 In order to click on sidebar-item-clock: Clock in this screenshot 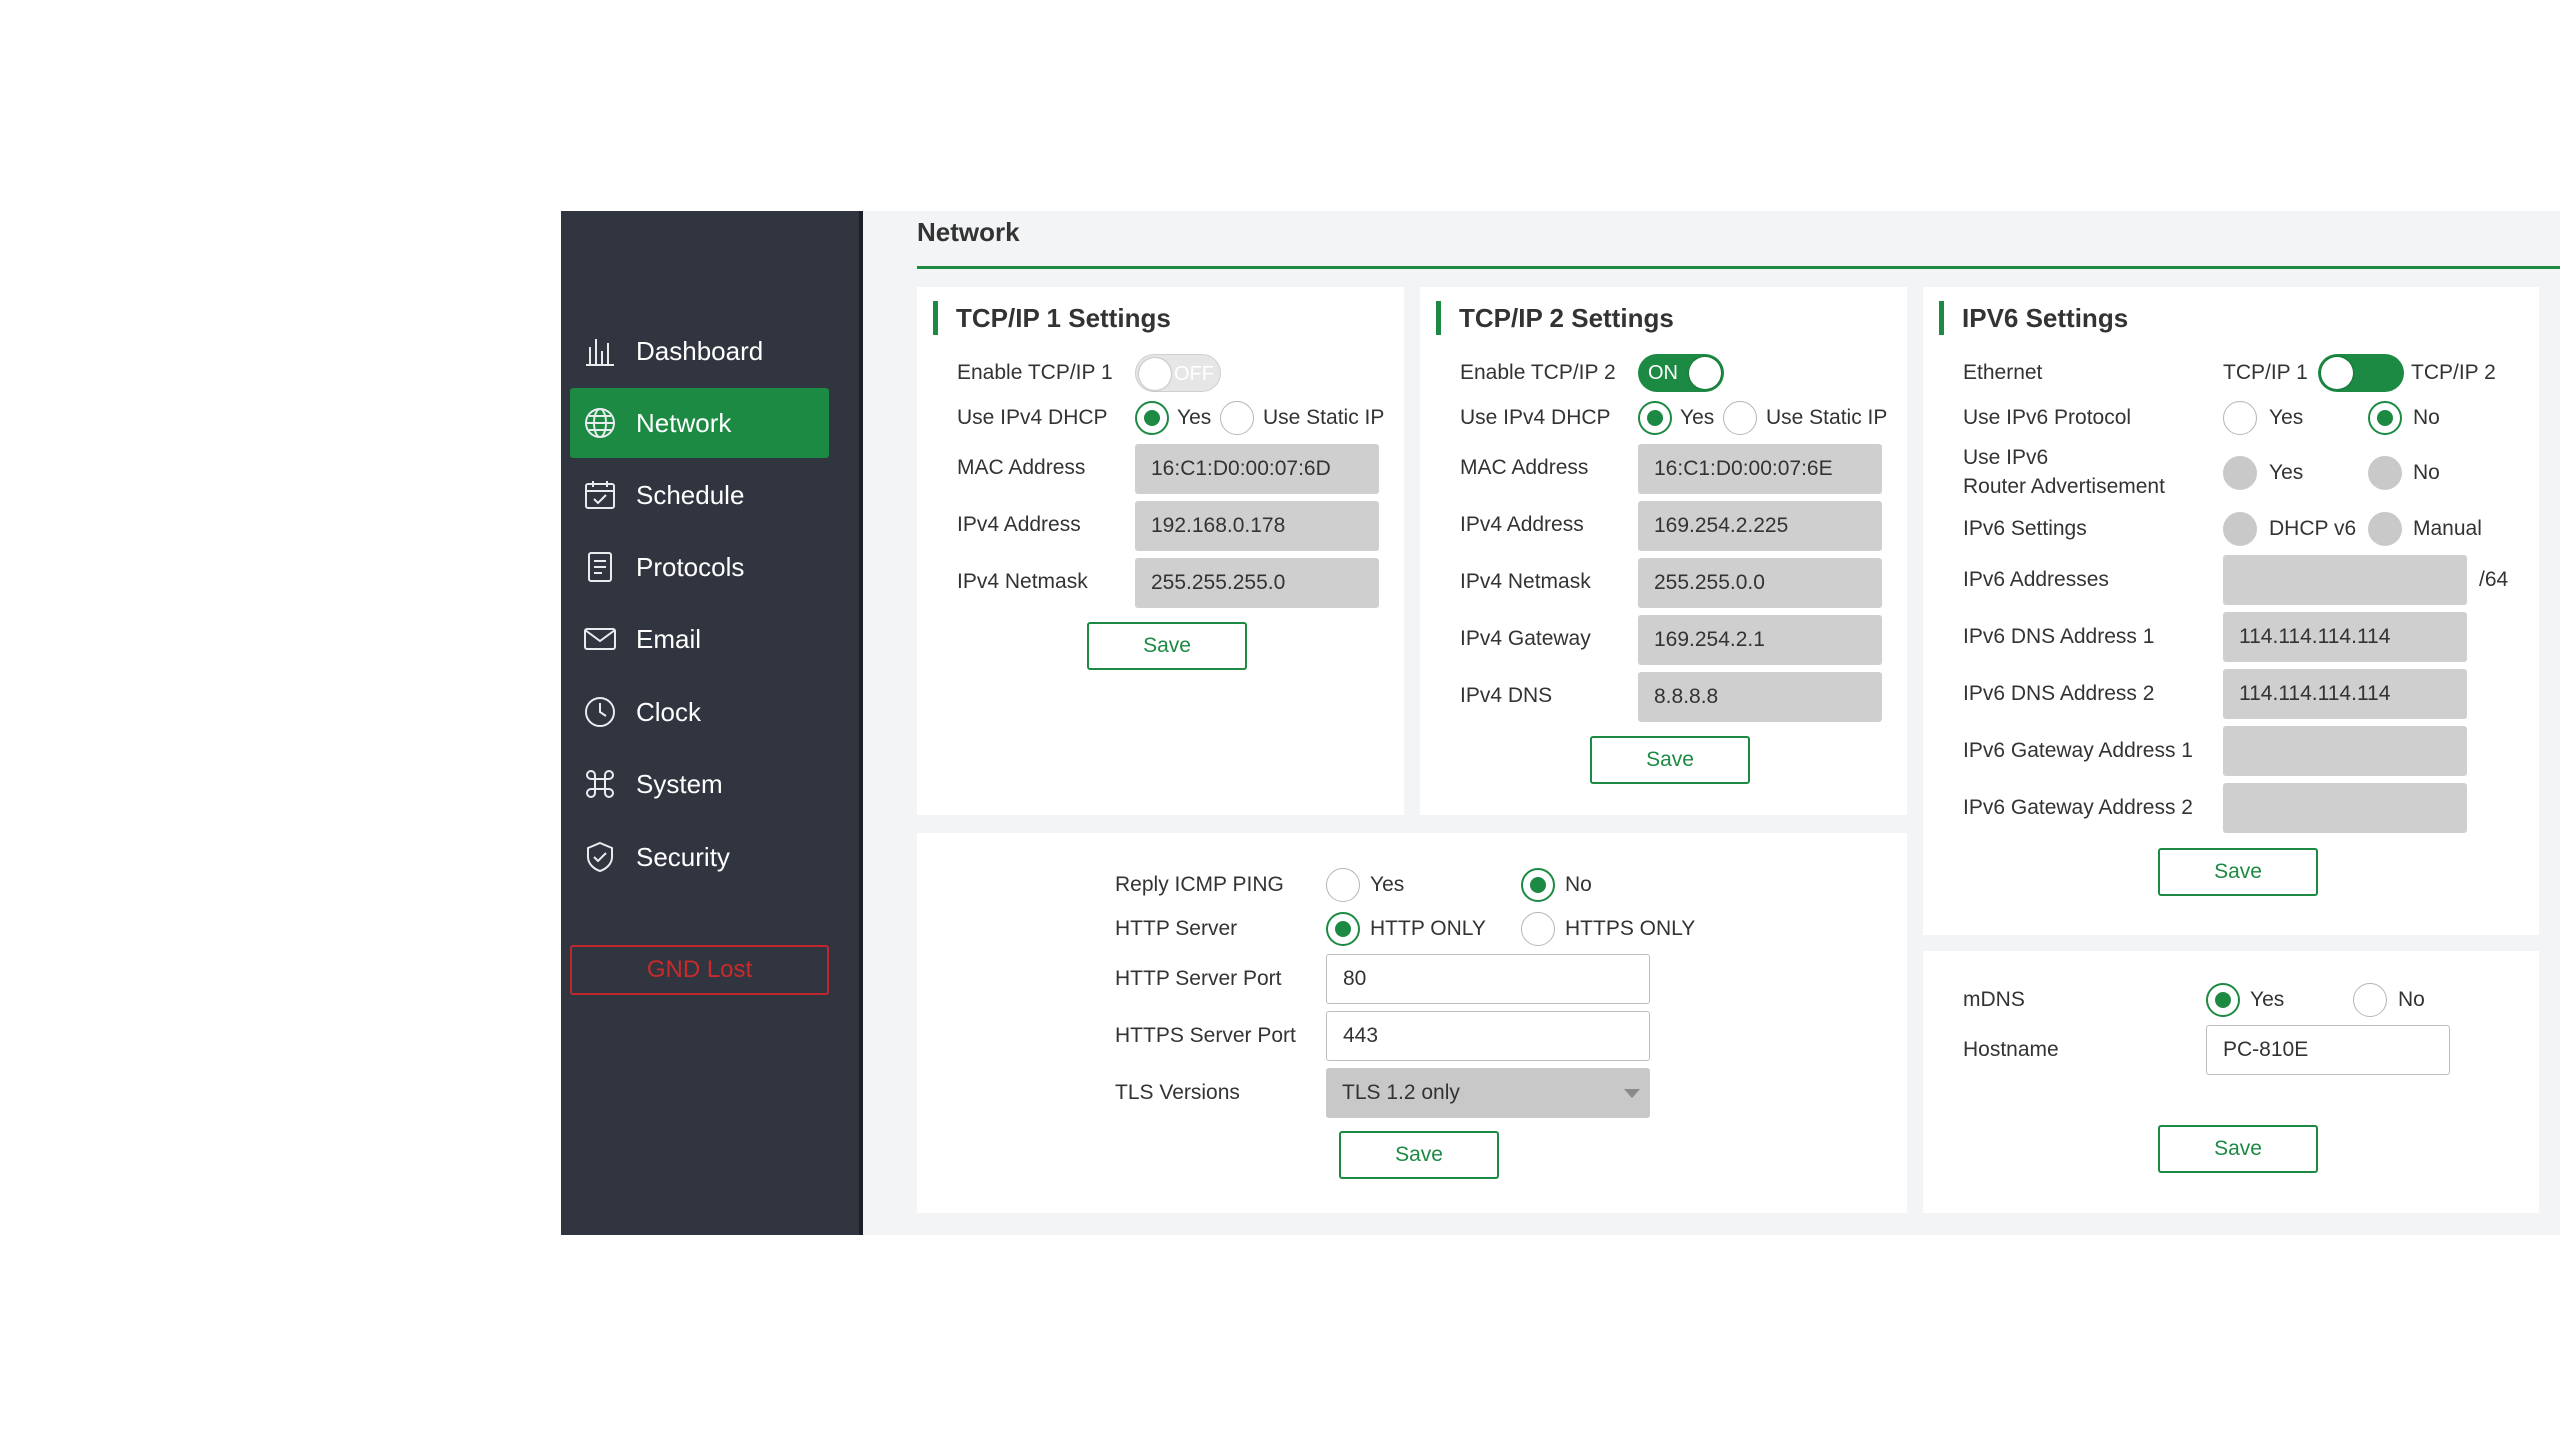, I will do `click(699, 712)`.